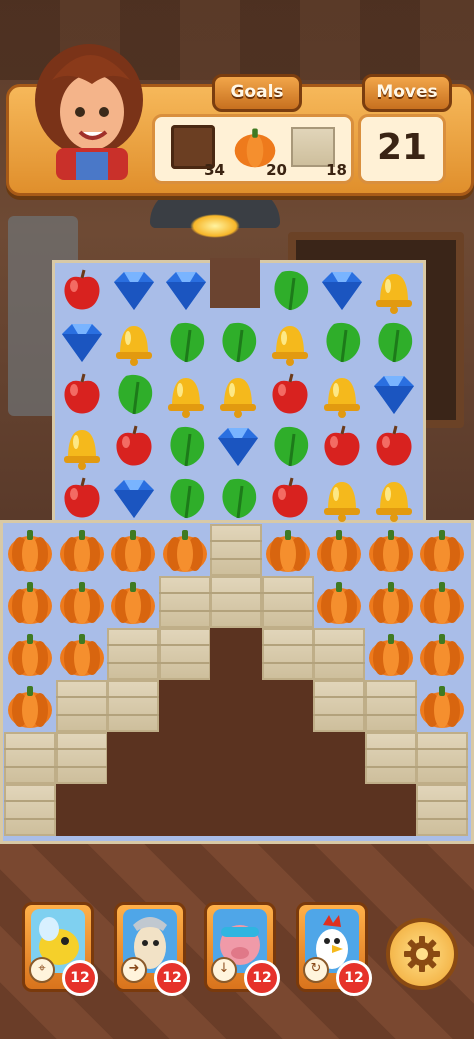 The image size is (474, 1039). What do you see at coordinates (134, 970) in the screenshot?
I see `arrow-icon: ➜` at bounding box center [134, 970].